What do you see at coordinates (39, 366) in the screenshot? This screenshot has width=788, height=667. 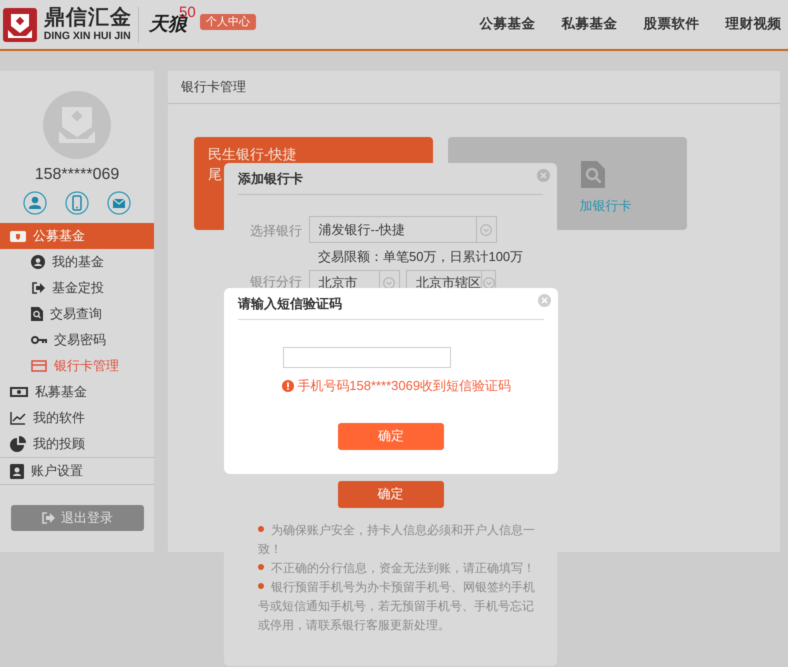 I see `card-icon` at bounding box center [39, 366].